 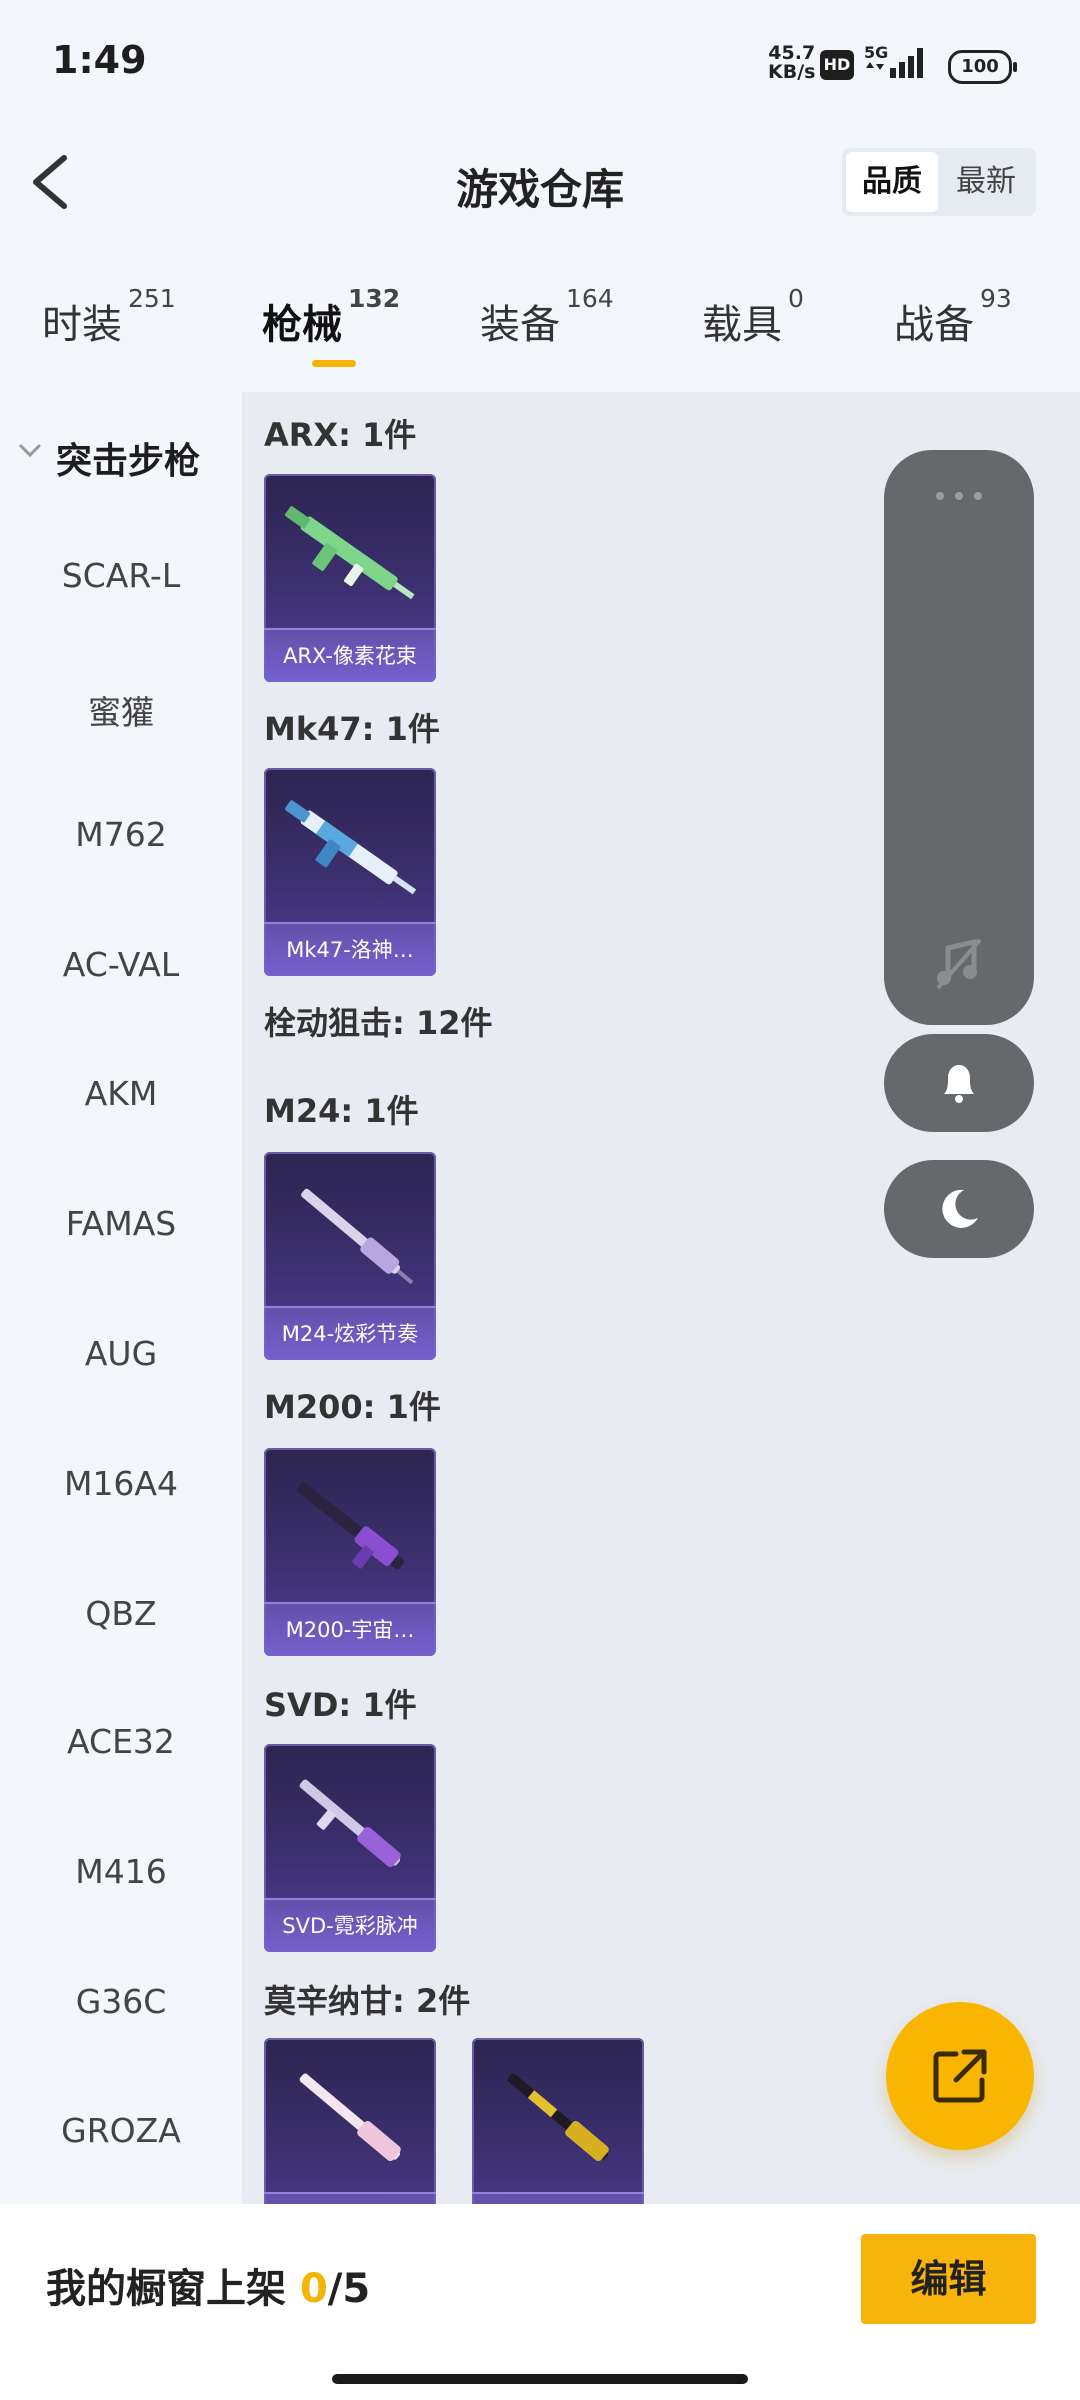 I want to click on sidebar-item-aug: AUG, so click(x=121, y=1353).